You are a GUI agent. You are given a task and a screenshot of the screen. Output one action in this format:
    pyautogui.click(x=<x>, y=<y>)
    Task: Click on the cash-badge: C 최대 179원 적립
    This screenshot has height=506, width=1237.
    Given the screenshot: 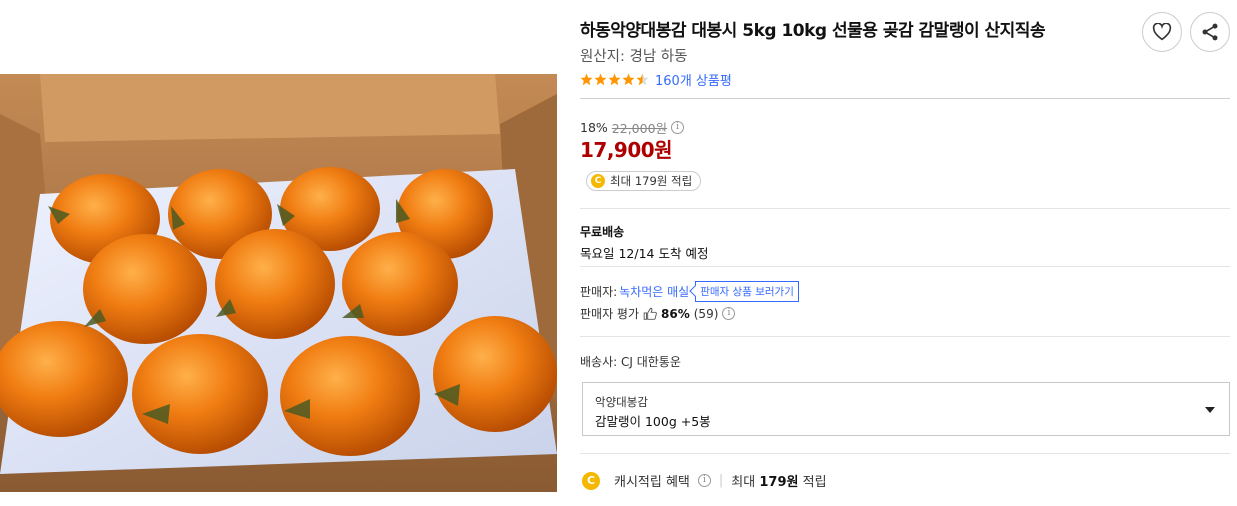 What is the action you would take?
    pyautogui.click(x=644, y=181)
    